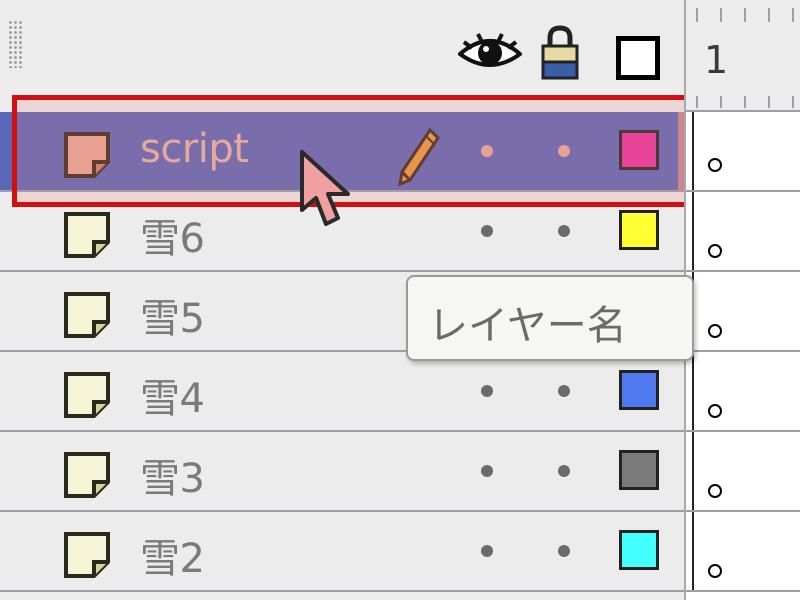 The height and width of the screenshot is (600, 800). I want to click on outline-square-icon, so click(638, 58).